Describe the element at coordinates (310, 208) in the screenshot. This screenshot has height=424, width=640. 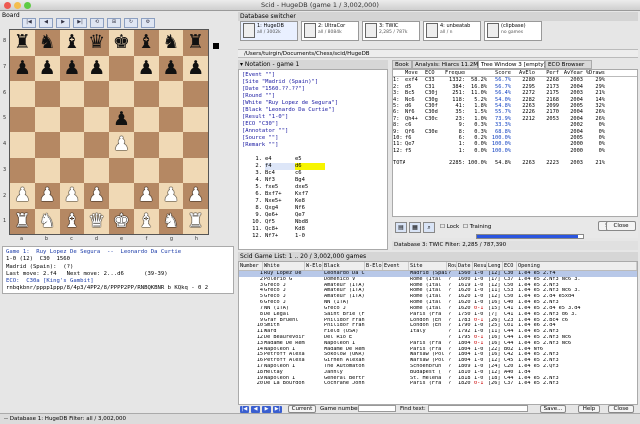
I see `black-move: Nf6` at that location.